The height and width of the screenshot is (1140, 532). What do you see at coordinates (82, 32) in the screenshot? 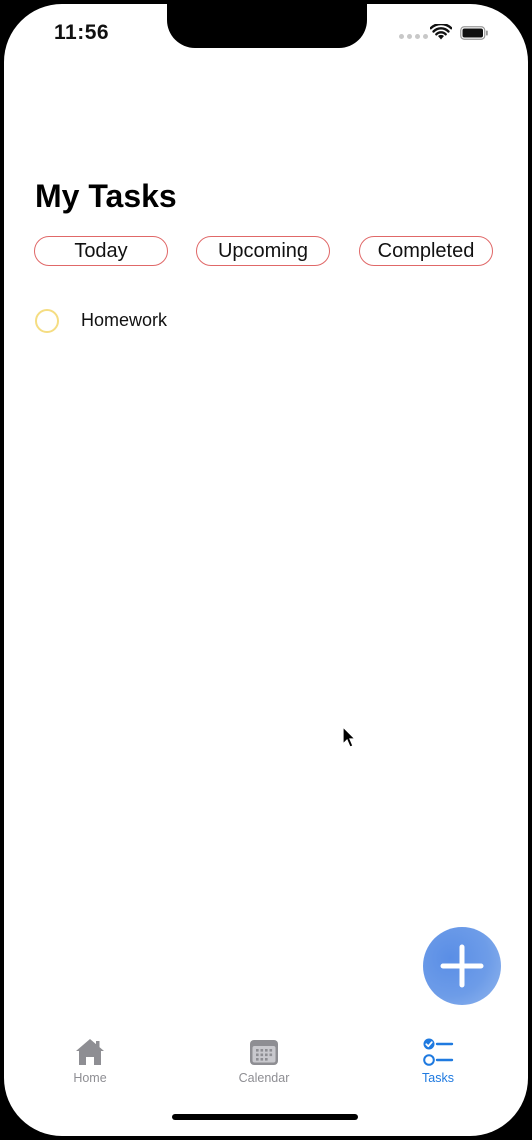
I see `status-time: 11:56` at bounding box center [82, 32].